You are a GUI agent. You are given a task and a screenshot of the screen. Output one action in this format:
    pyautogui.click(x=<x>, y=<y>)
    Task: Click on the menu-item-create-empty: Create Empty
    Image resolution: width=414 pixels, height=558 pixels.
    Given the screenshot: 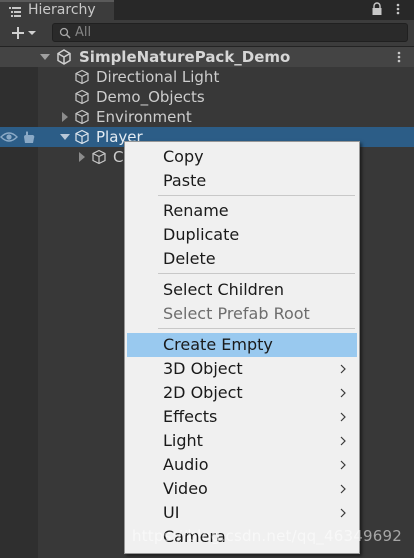 What is the action you would take?
    pyautogui.click(x=242, y=345)
    